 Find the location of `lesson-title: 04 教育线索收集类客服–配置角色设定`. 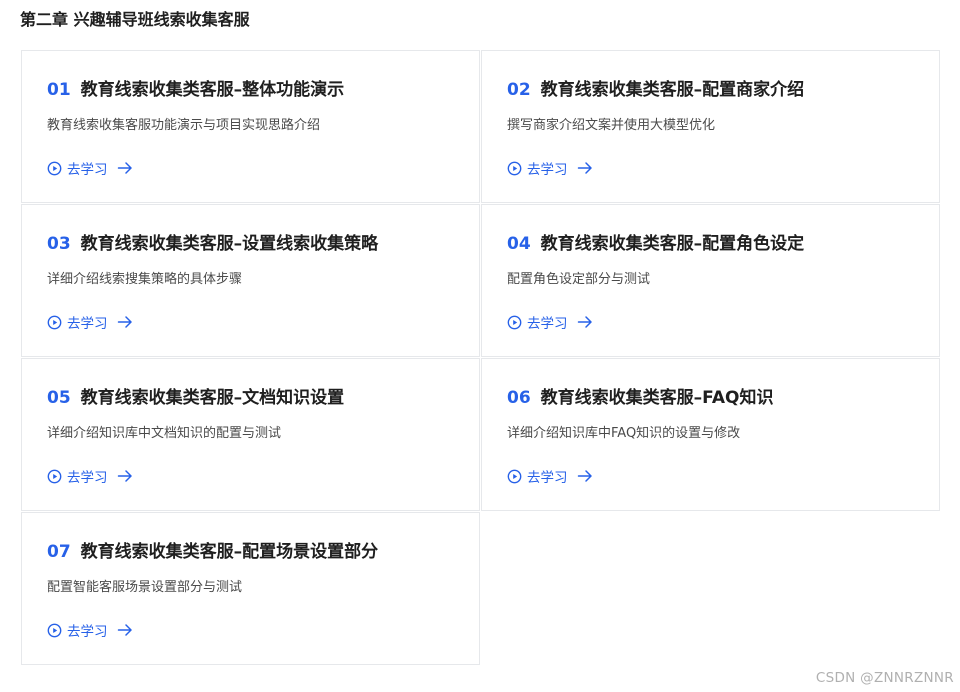

lesson-title: 04 教育线索收集类客服–配置角色设定 is located at coordinates (655, 244).